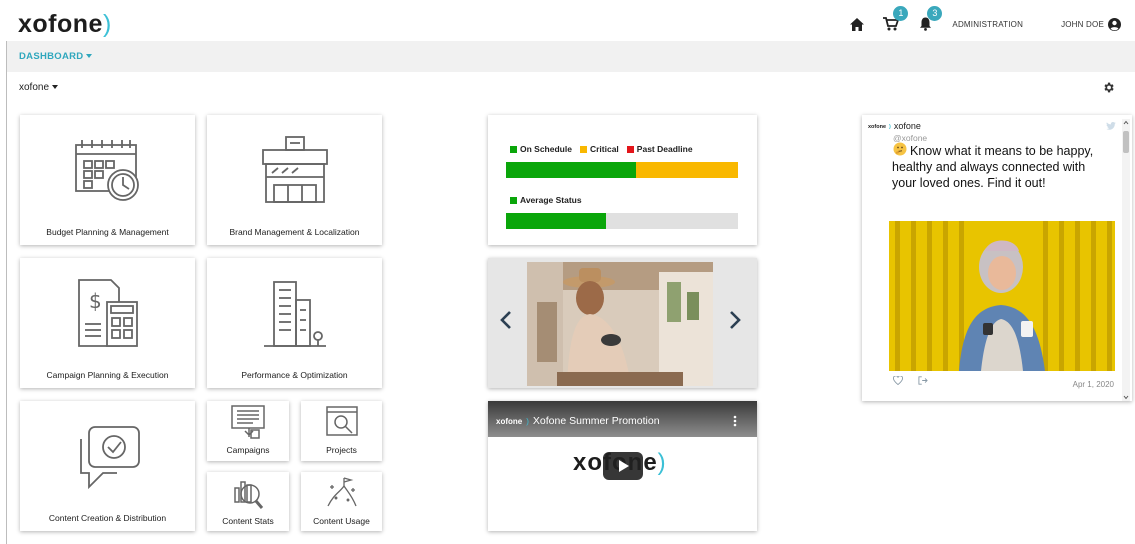  What do you see at coordinates (735, 421) in the screenshot?
I see `more-vert-icon` at bounding box center [735, 421].